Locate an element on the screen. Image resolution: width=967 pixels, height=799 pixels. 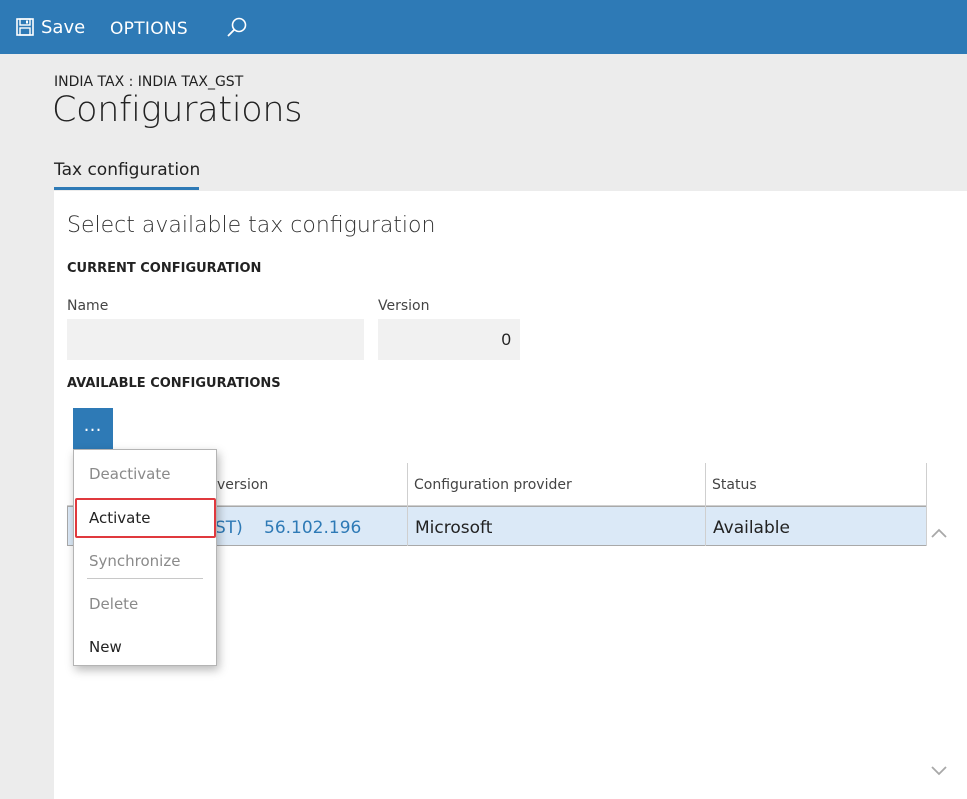
tab-tax-configuration: Tax configuration is located at coordinates (127, 170).